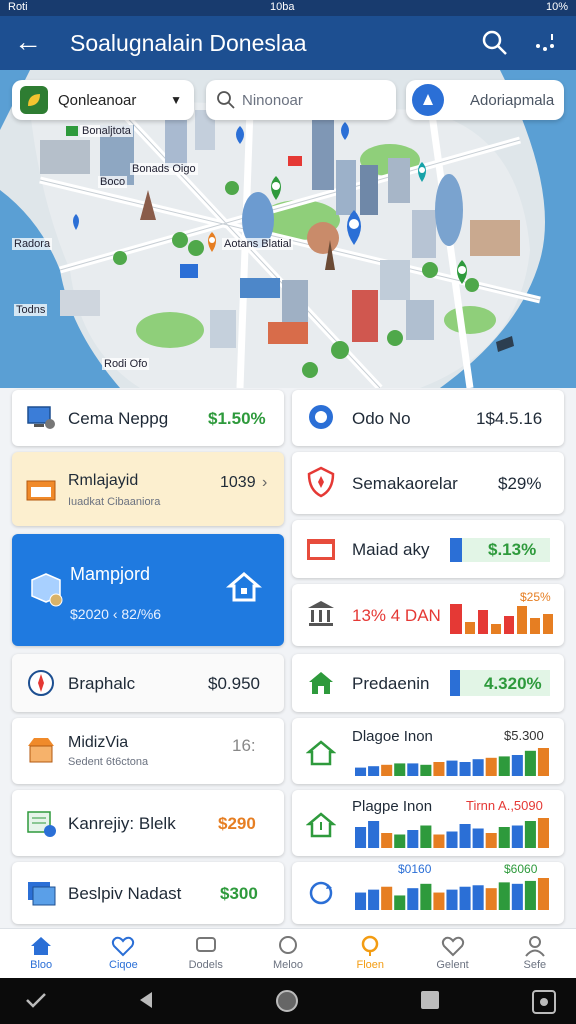 This screenshot has width=576, height=1024. I want to click on card-label: Semakaorelar, so click(405, 483).